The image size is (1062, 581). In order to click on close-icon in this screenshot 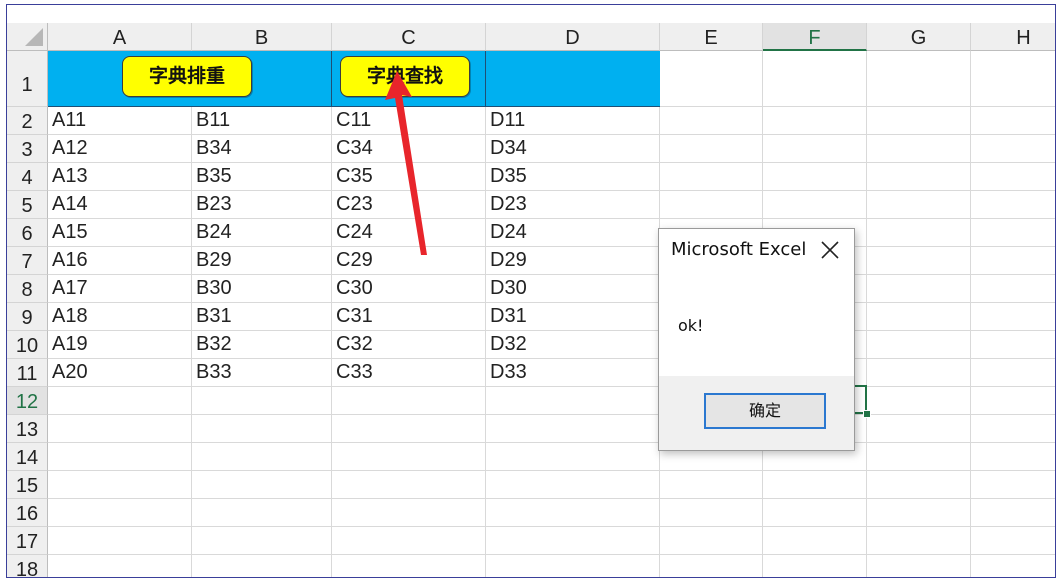, I will do `click(830, 250)`.